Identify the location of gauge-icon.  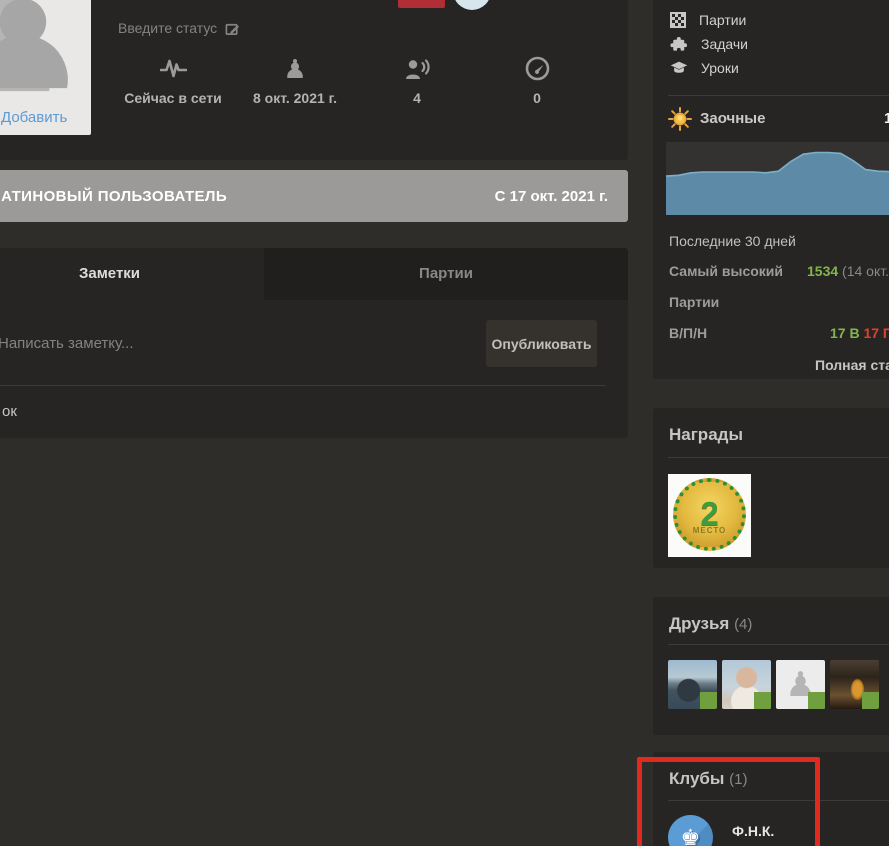
(537, 67).